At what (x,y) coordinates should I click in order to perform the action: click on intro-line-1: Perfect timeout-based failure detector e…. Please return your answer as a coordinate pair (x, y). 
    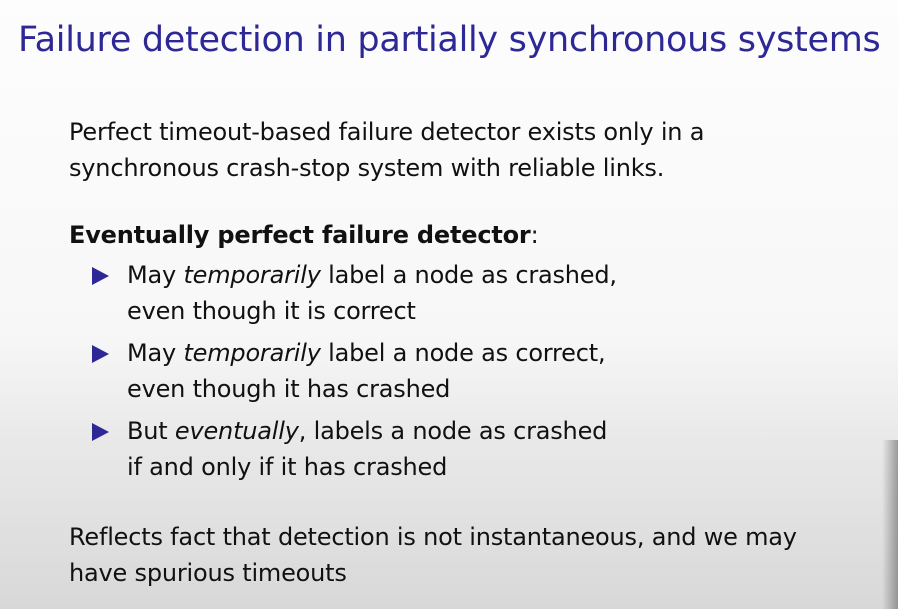
    Looking at the image, I should click on (387, 132).